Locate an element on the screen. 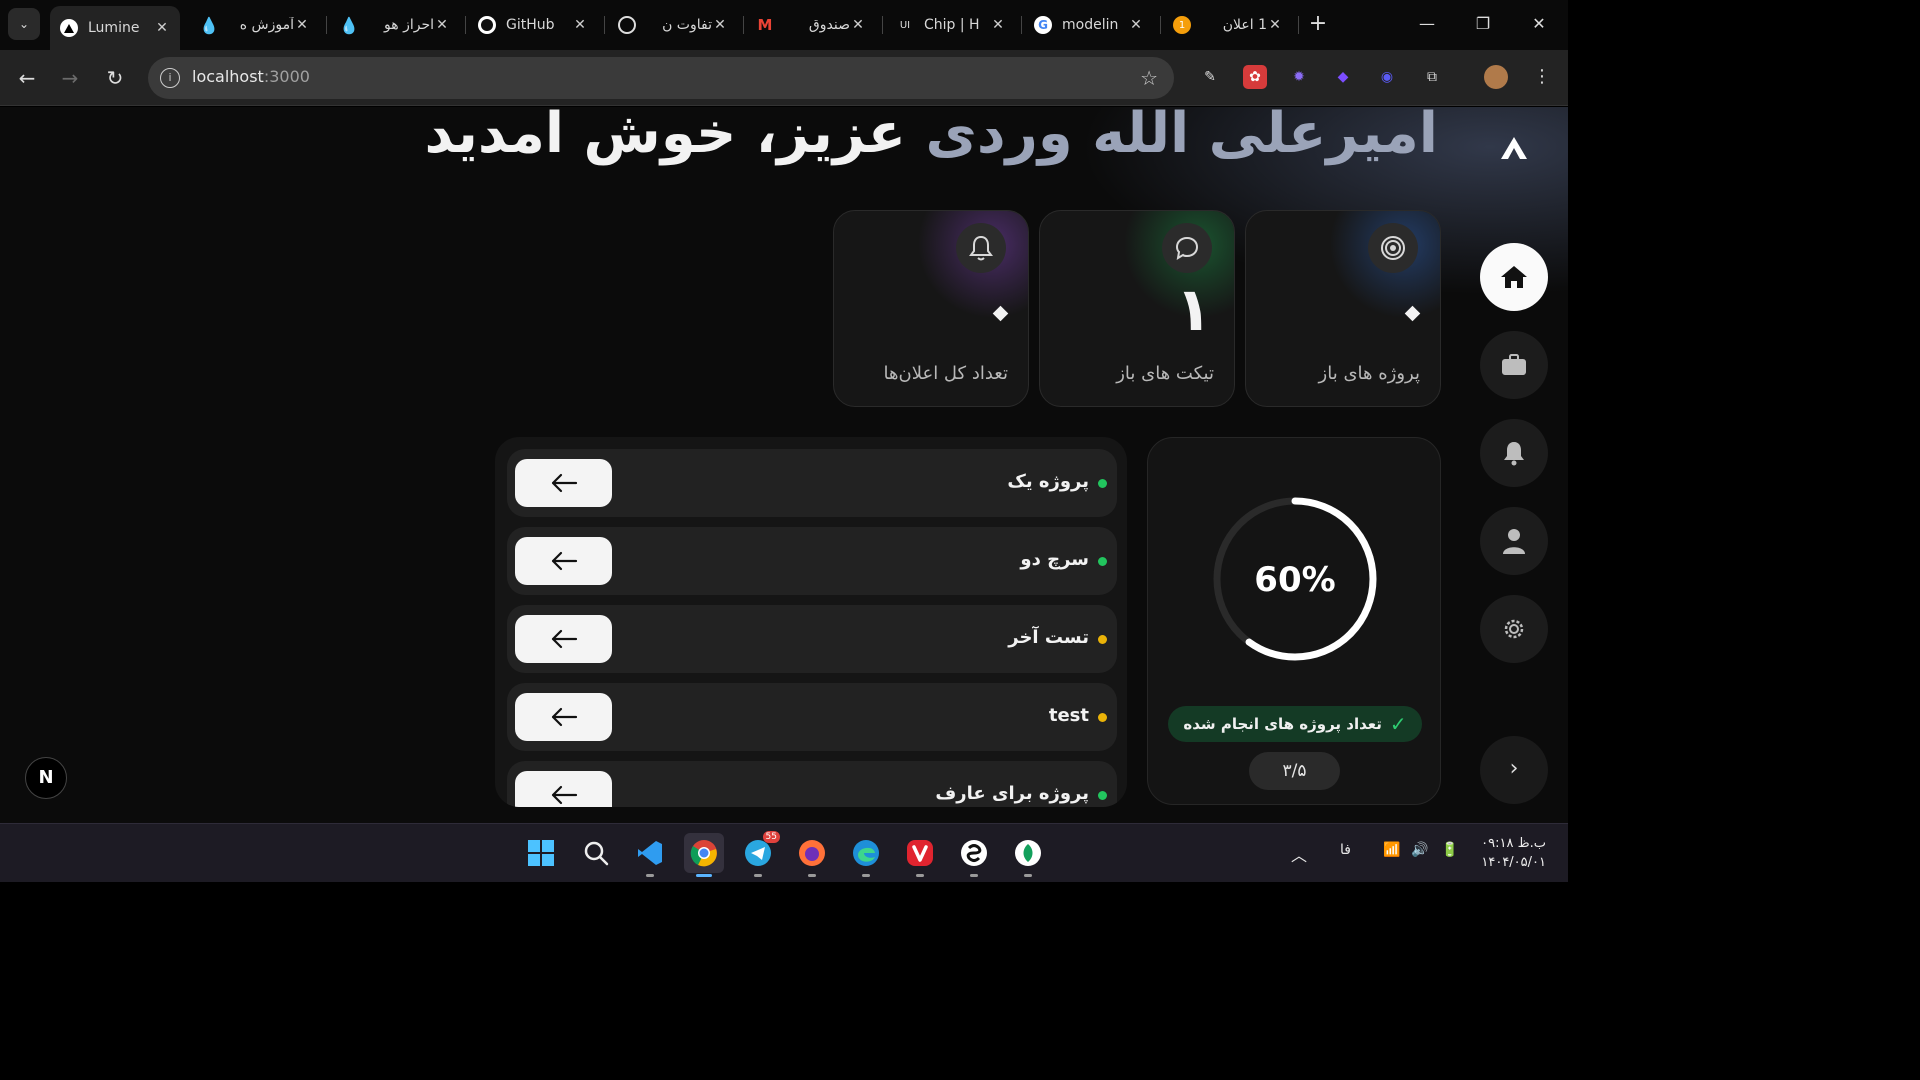  close-window-button: ✕ is located at coordinates (1539, 24).